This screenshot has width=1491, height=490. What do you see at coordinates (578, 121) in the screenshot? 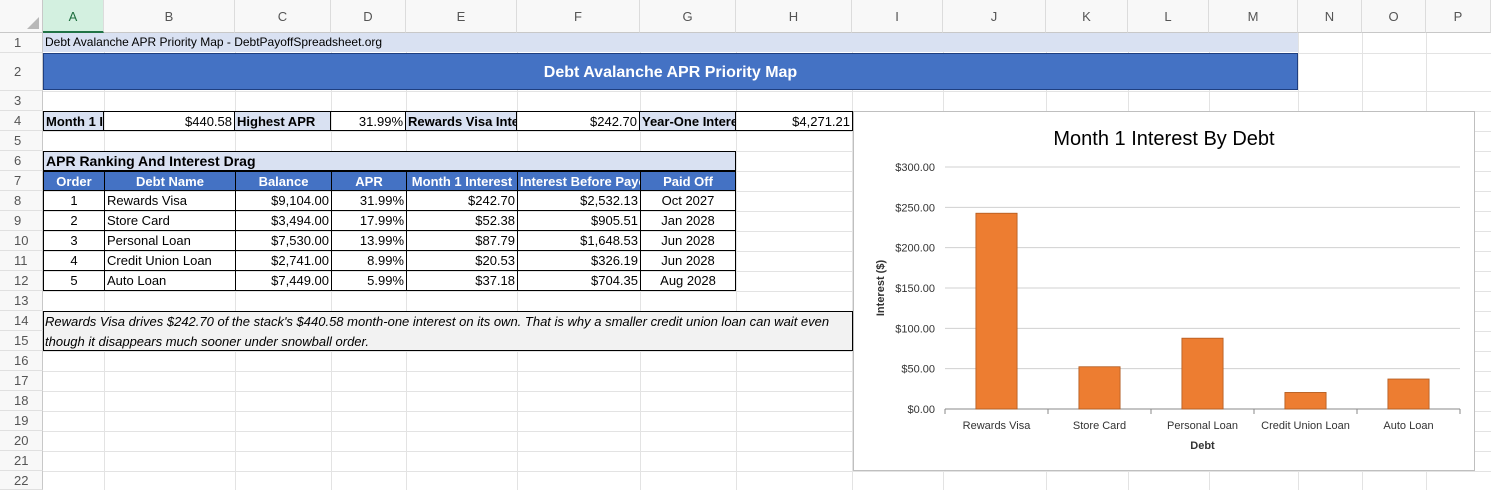
I see `kpi-value-rewards-visa: $242.70` at bounding box center [578, 121].